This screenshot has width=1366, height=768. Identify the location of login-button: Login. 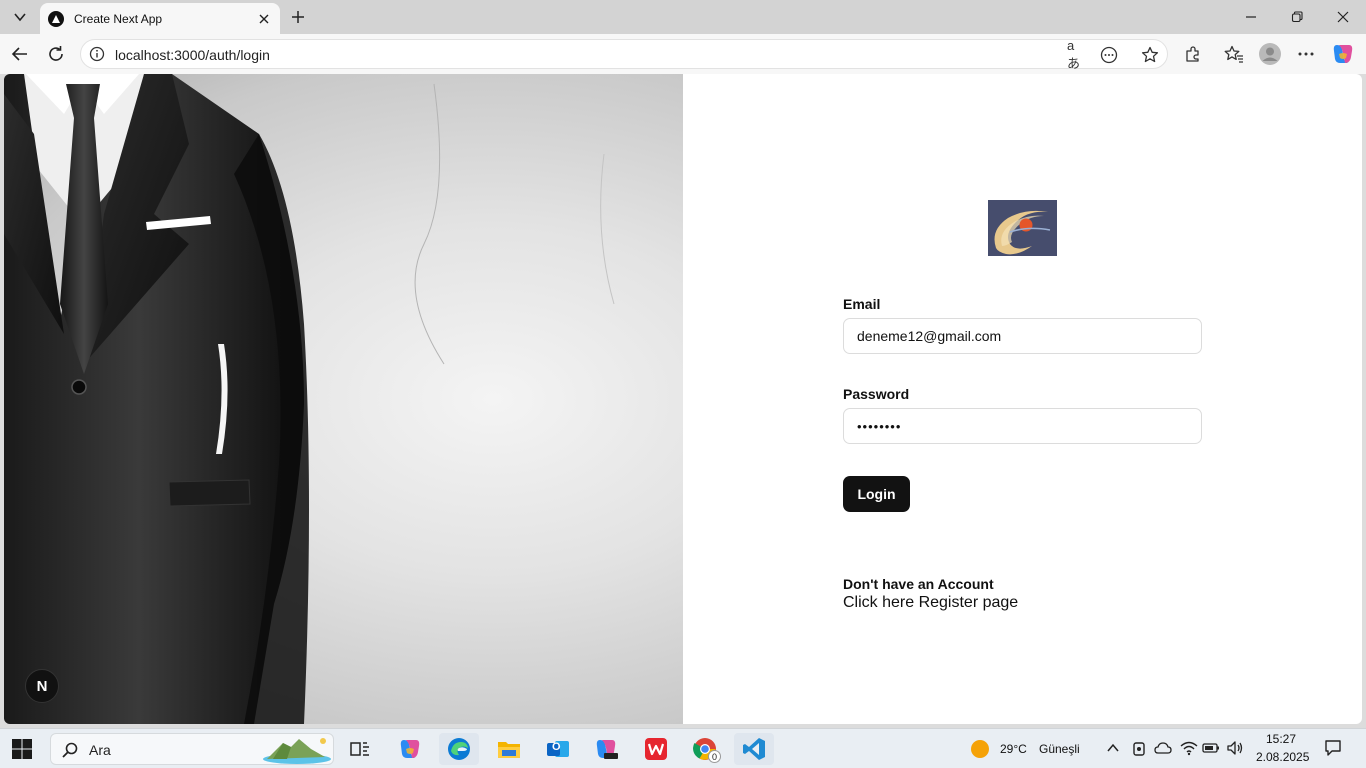
(876, 494).